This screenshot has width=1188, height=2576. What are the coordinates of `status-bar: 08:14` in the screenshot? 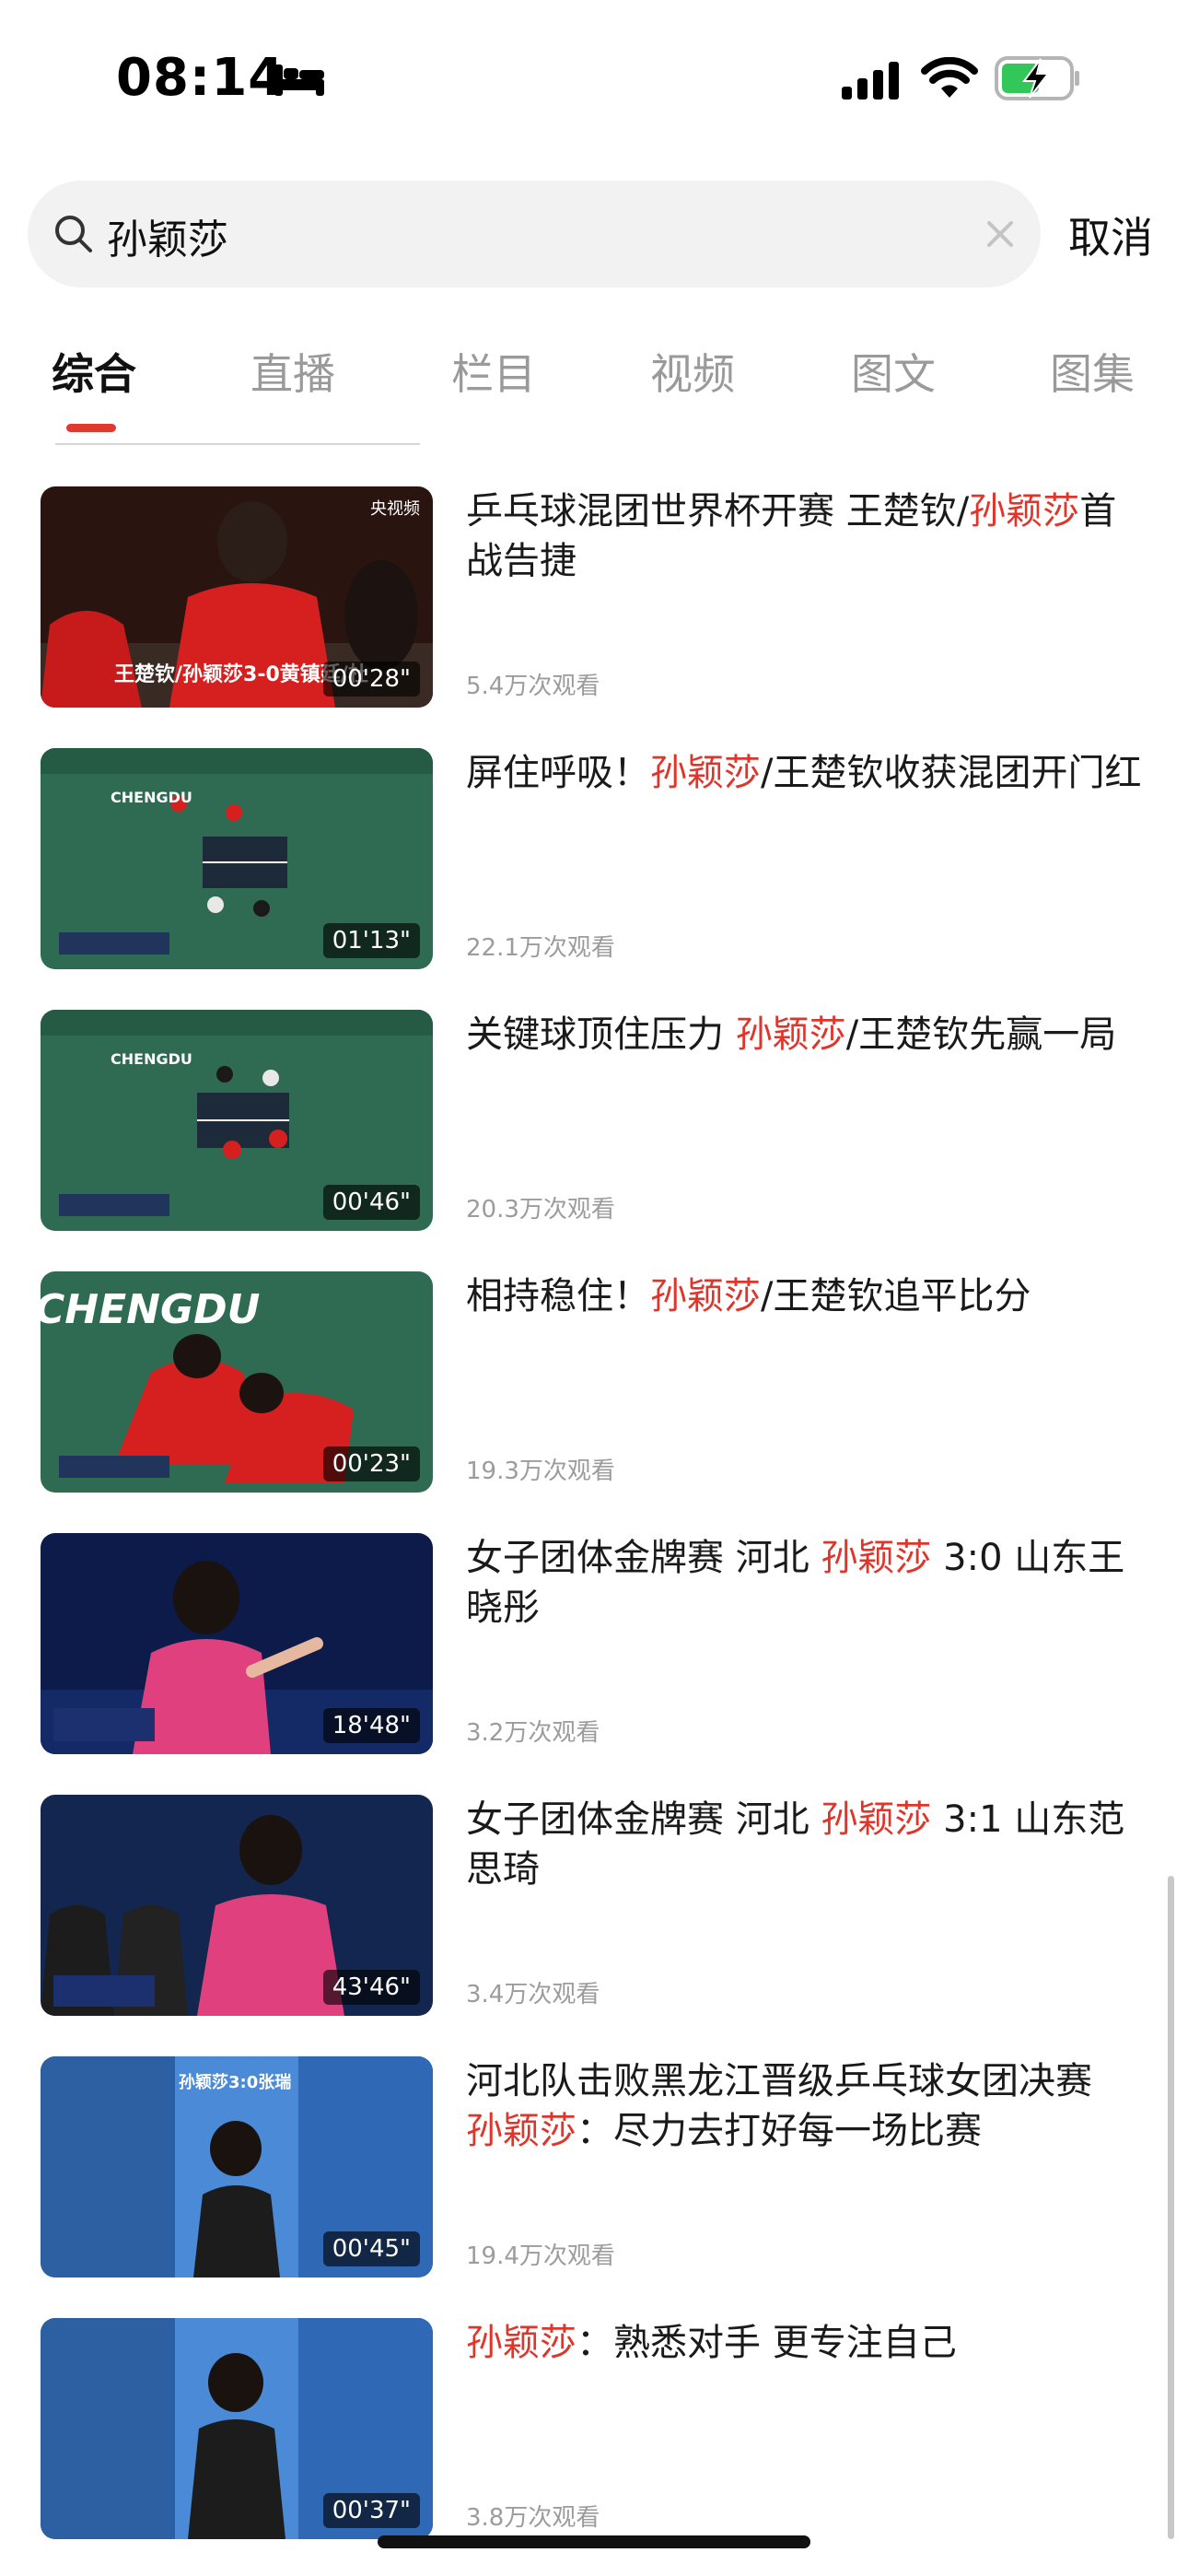 It's located at (594, 78).